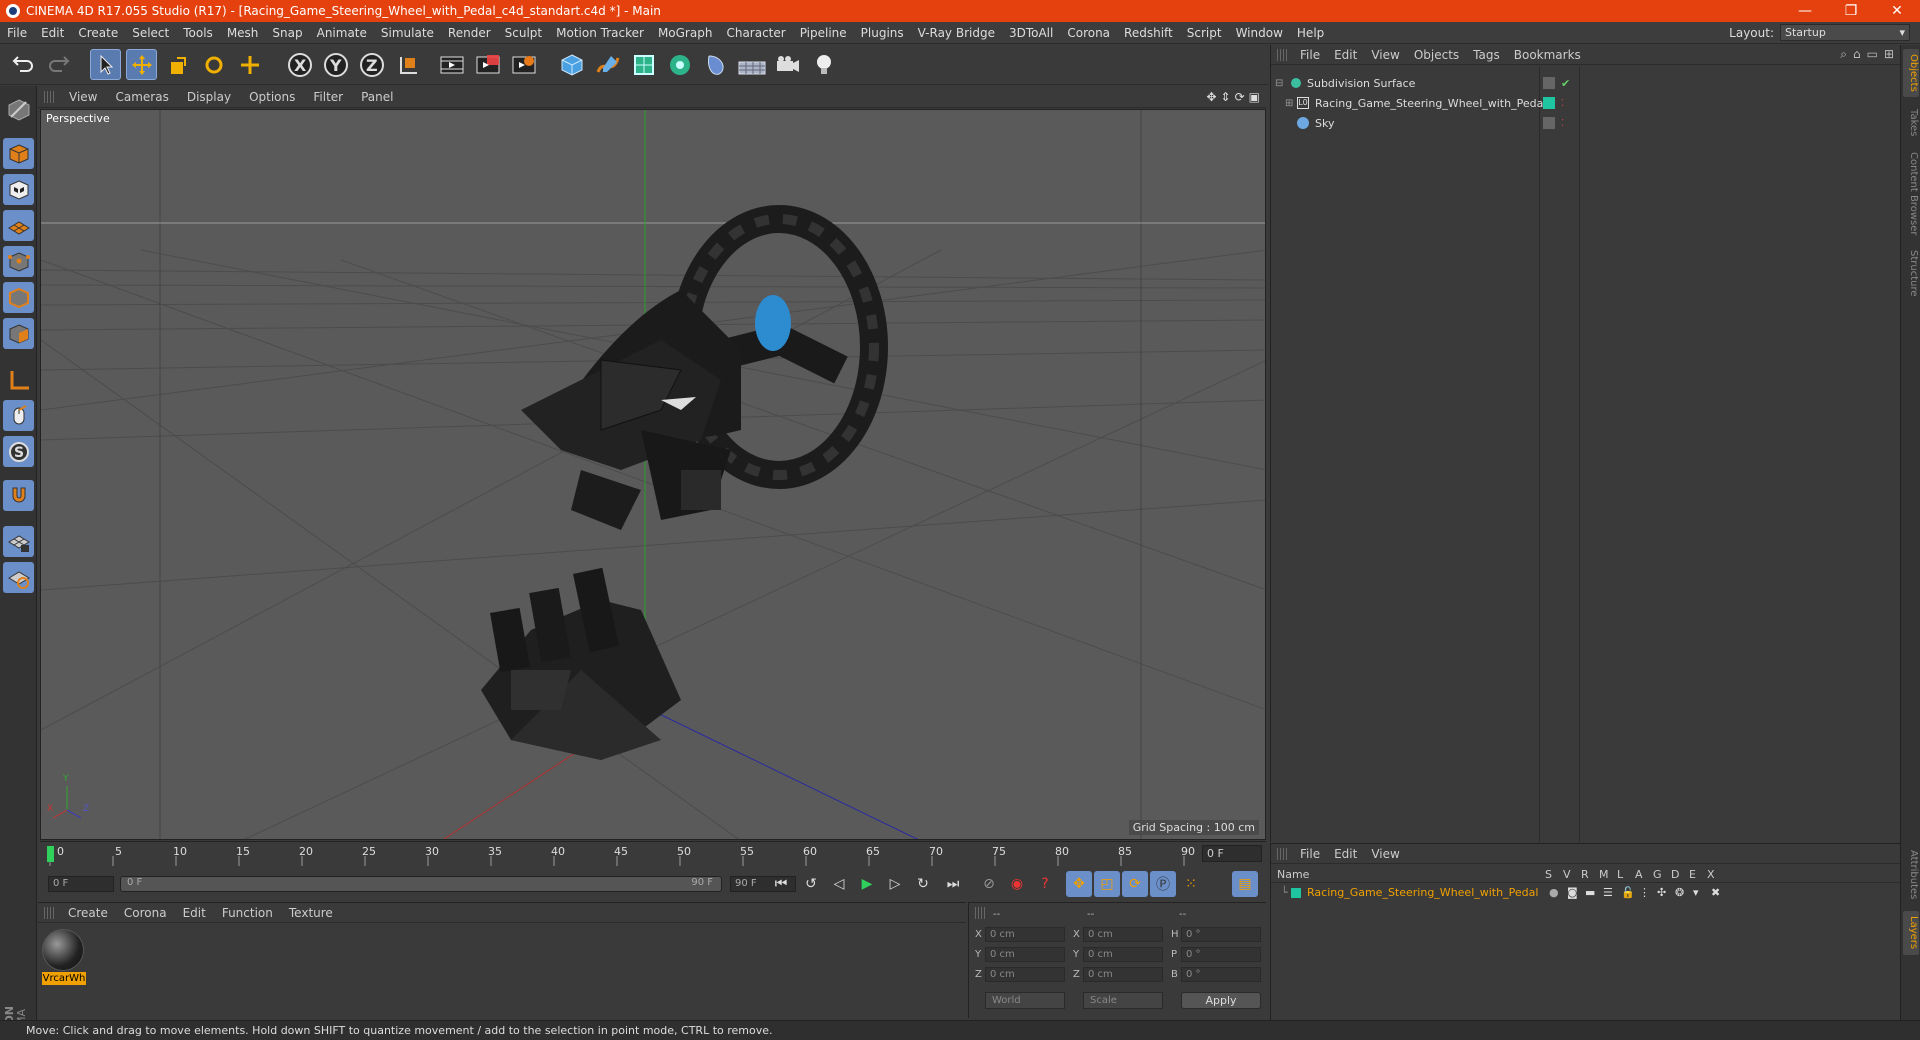 The image size is (1920, 1040). I want to click on menu-script: Script, so click(1204, 33).